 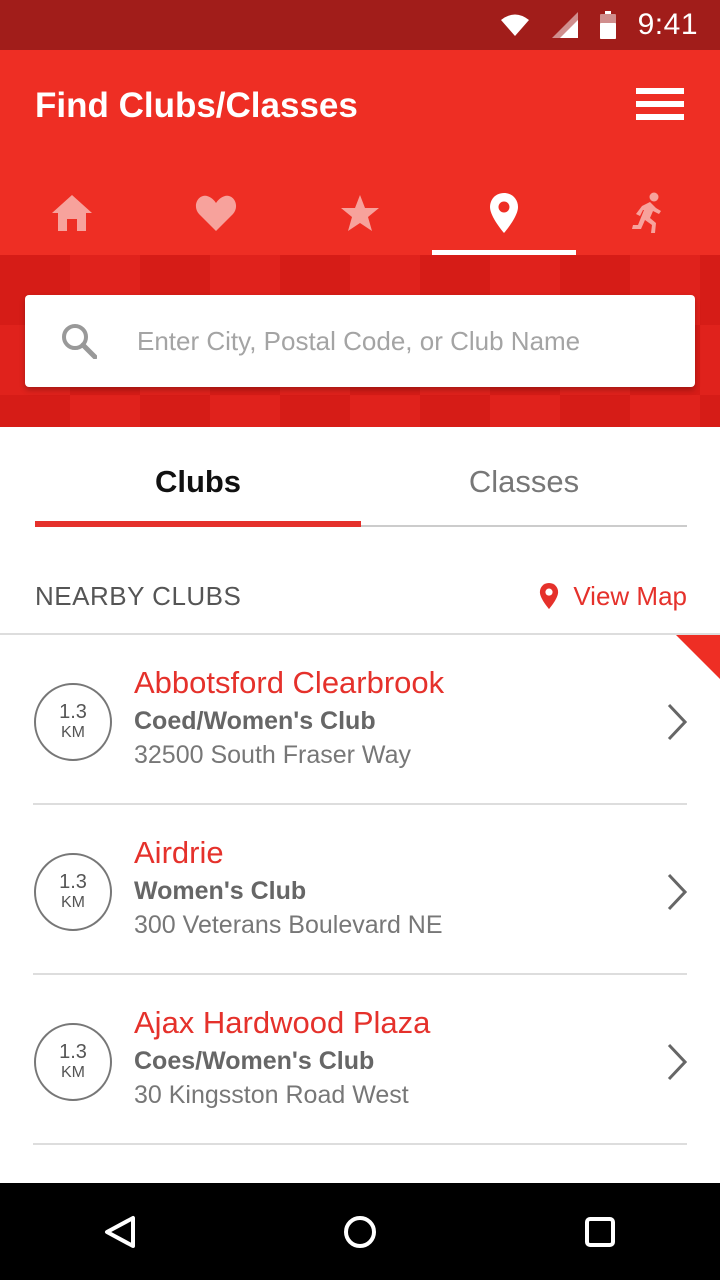 I want to click on club-address: 32500 South Fraser Way, so click(x=272, y=755).